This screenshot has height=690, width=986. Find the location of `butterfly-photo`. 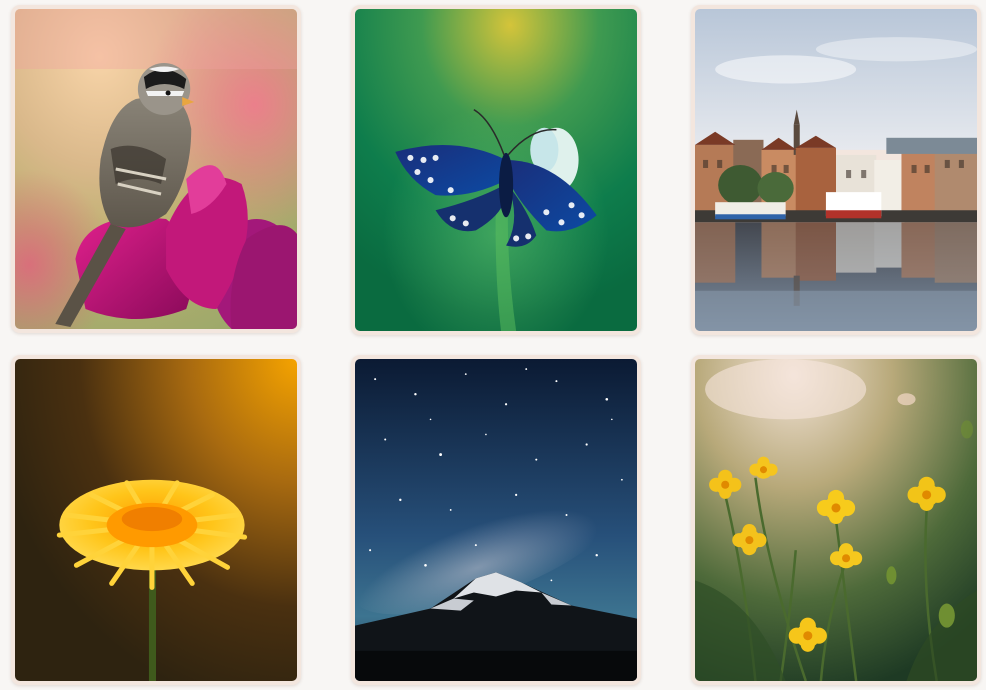

butterfly-photo is located at coordinates (496, 170).